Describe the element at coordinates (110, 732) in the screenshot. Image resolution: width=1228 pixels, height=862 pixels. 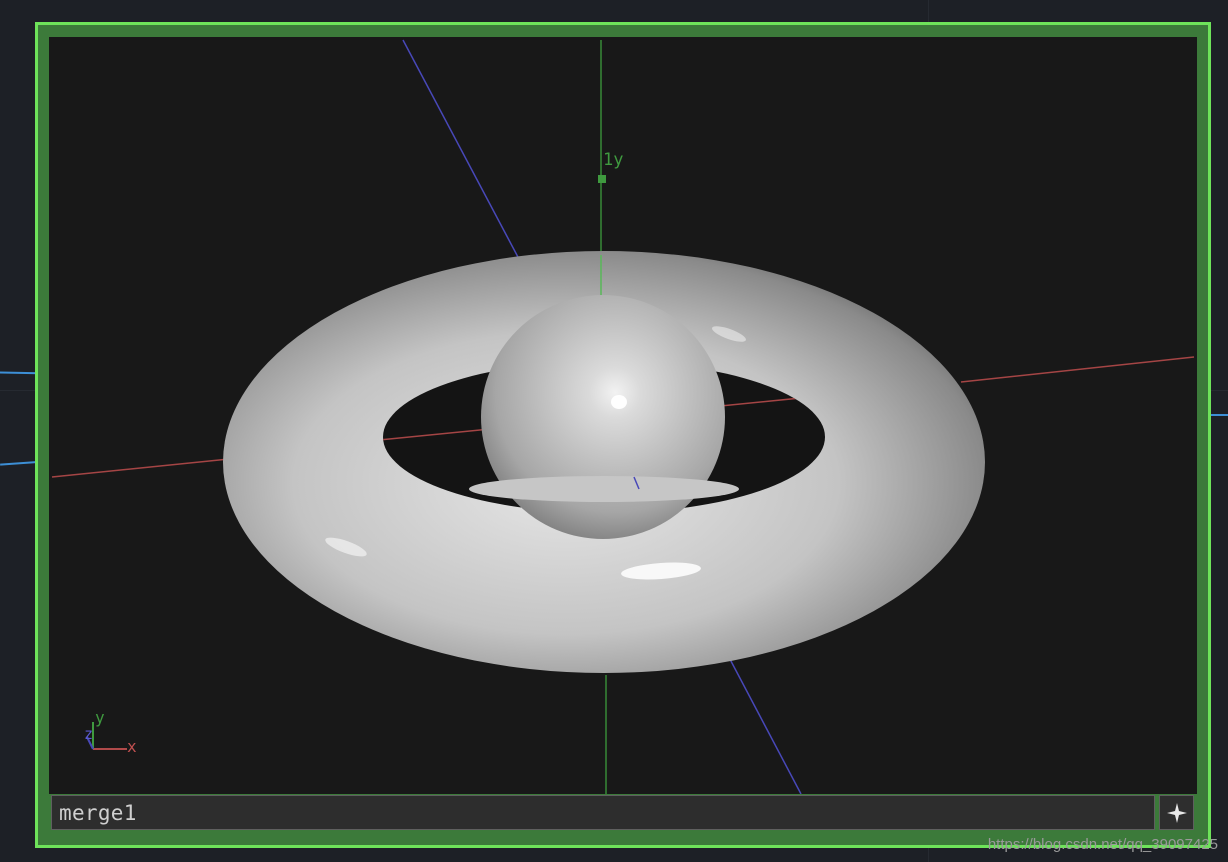
I see `axis-gizmo: y z x` at that location.